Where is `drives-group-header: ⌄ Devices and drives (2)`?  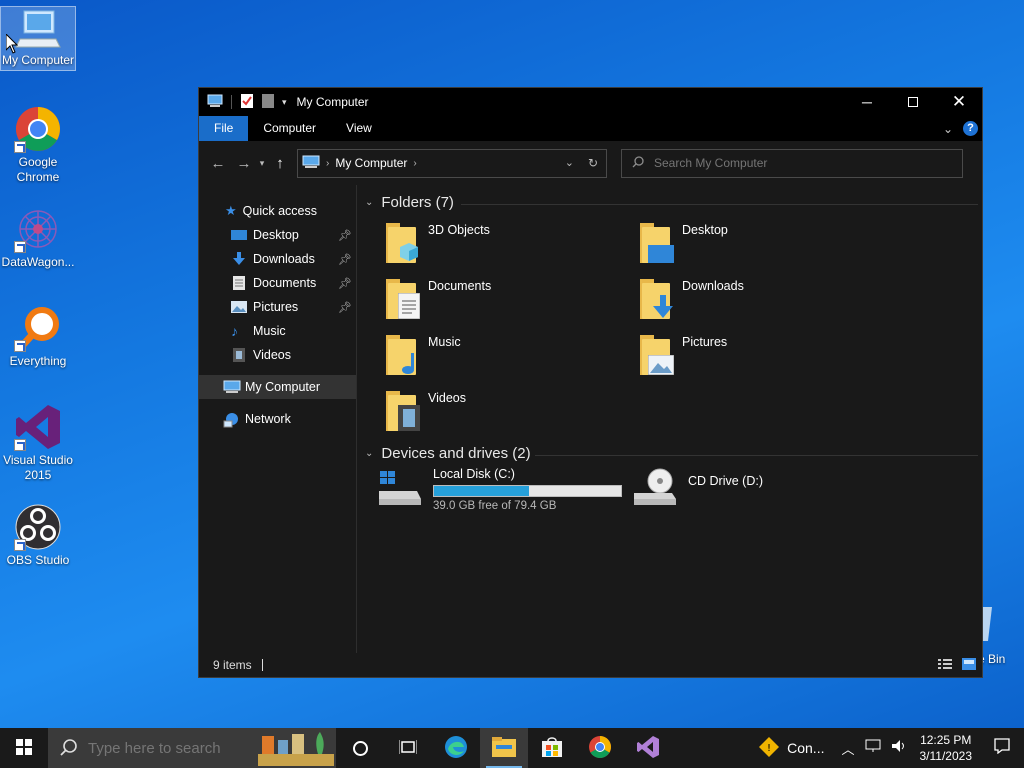 drives-group-header: ⌄ Devices and drives (2) is located at coordinates (448, 453).